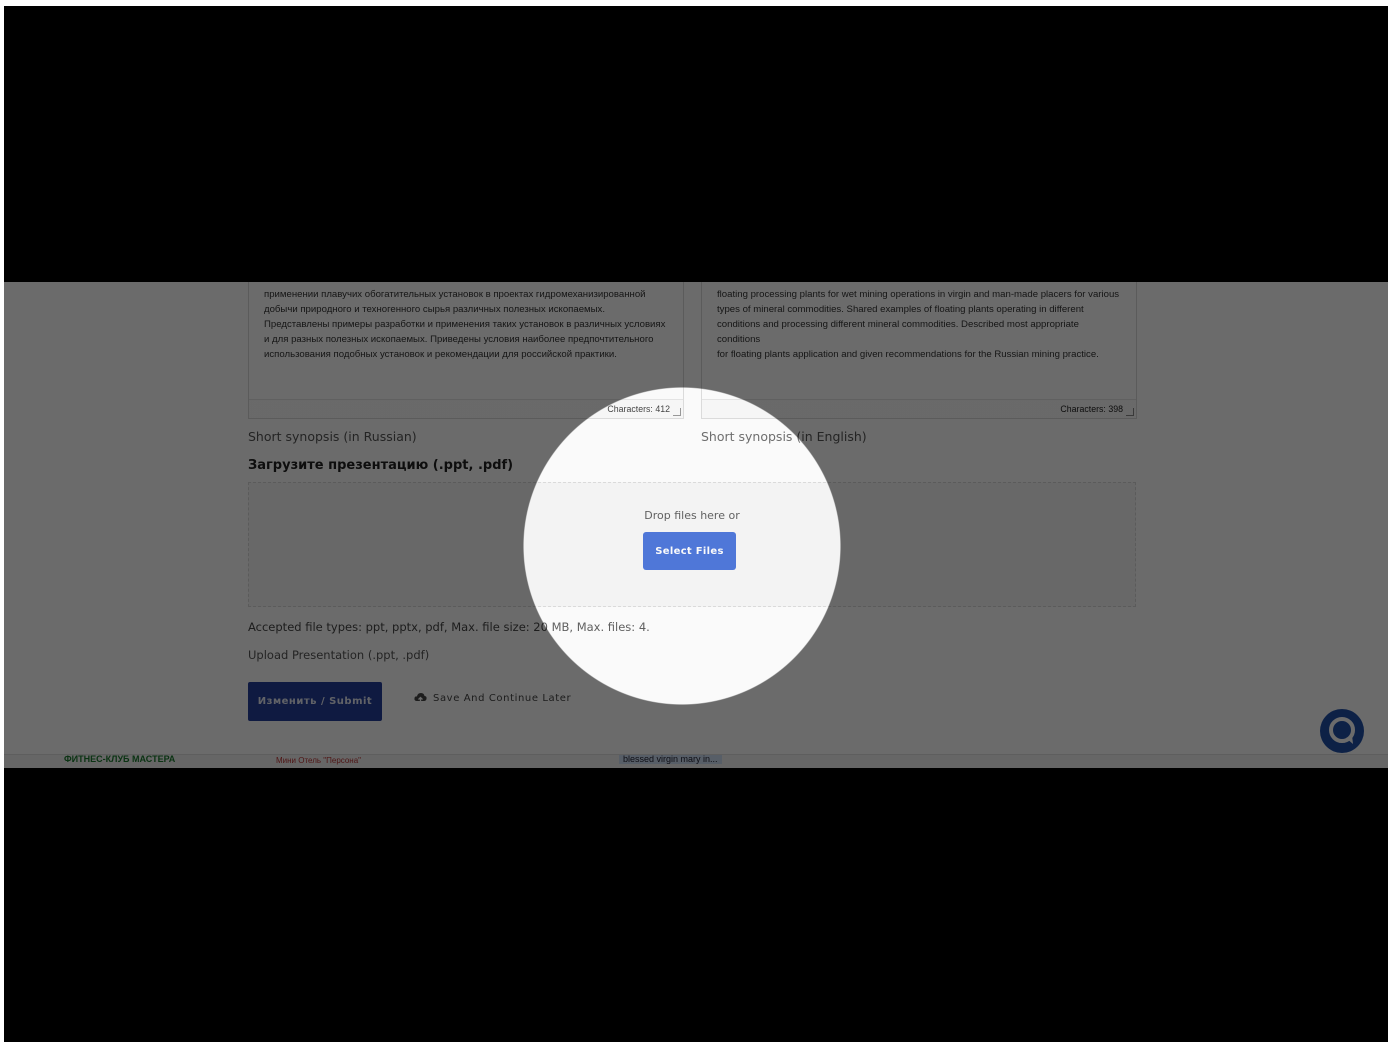  Describe the element at coordinates (318, 760) in the screenshot. I see `ad-item: Мини Отель "Персона"` at that location.